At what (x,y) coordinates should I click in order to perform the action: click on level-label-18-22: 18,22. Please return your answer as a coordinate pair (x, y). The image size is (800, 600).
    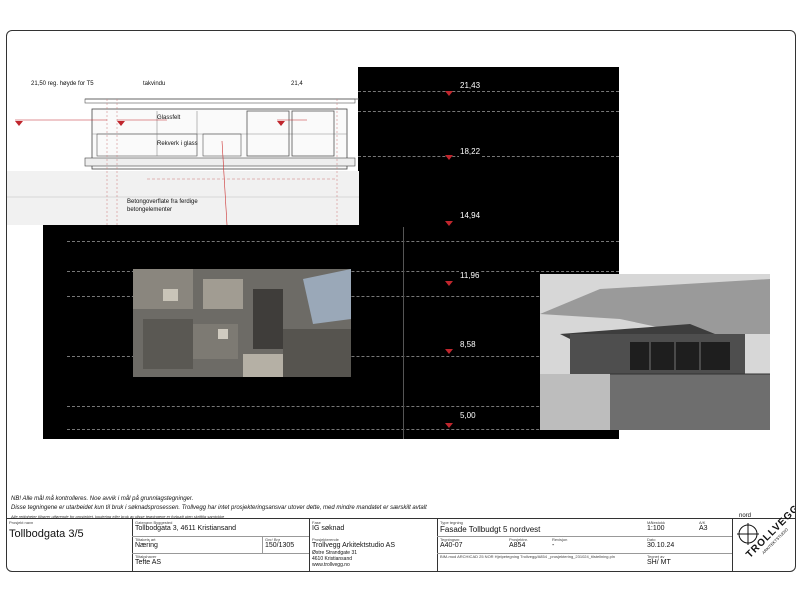
    Looking at the image, I should click on (470, 152).